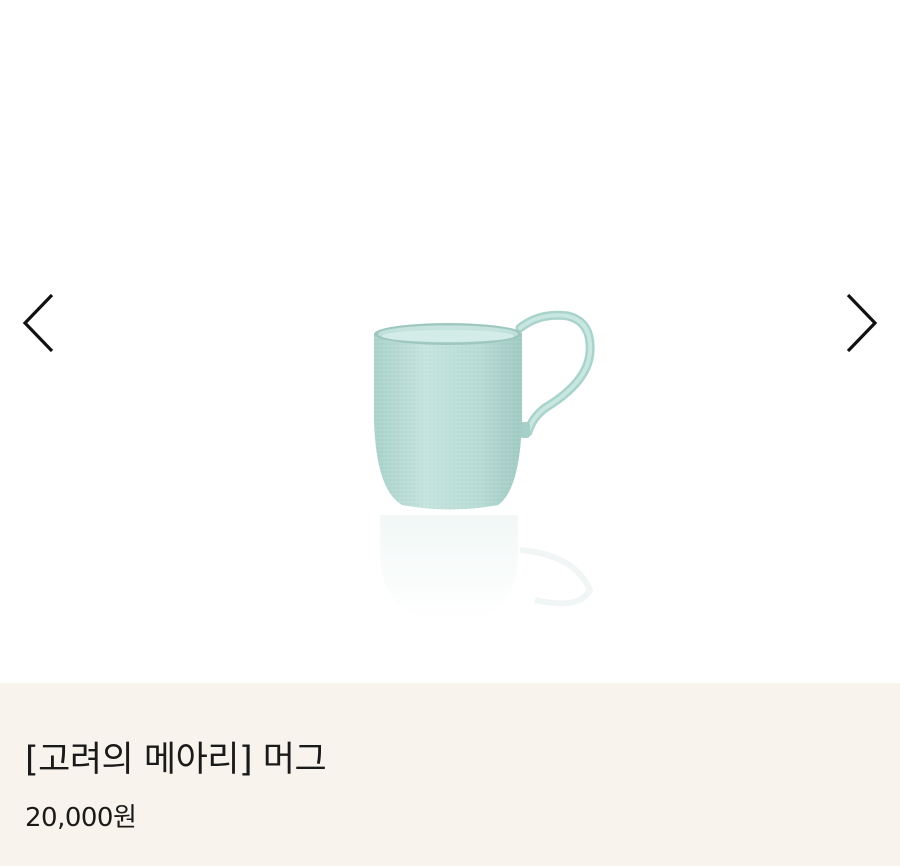 The width and height of the screenshot is (900, 866). Describe the element at coordinates (176, 760) in the screenshot. I see `product-title: [고려의 메아리] 머그` at that location.